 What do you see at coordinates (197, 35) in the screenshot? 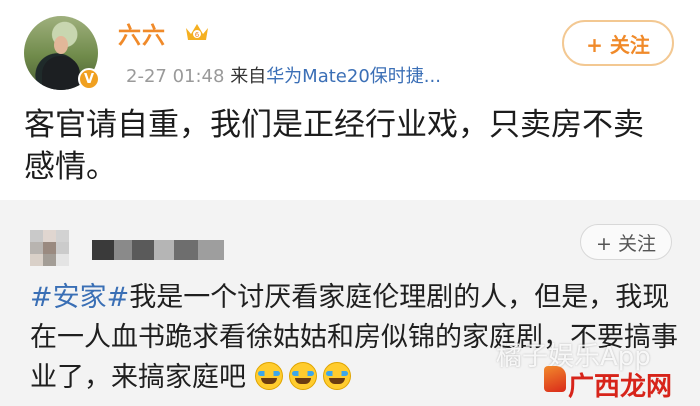
I see `svg-text: 6` at bounding box center [197, 35].